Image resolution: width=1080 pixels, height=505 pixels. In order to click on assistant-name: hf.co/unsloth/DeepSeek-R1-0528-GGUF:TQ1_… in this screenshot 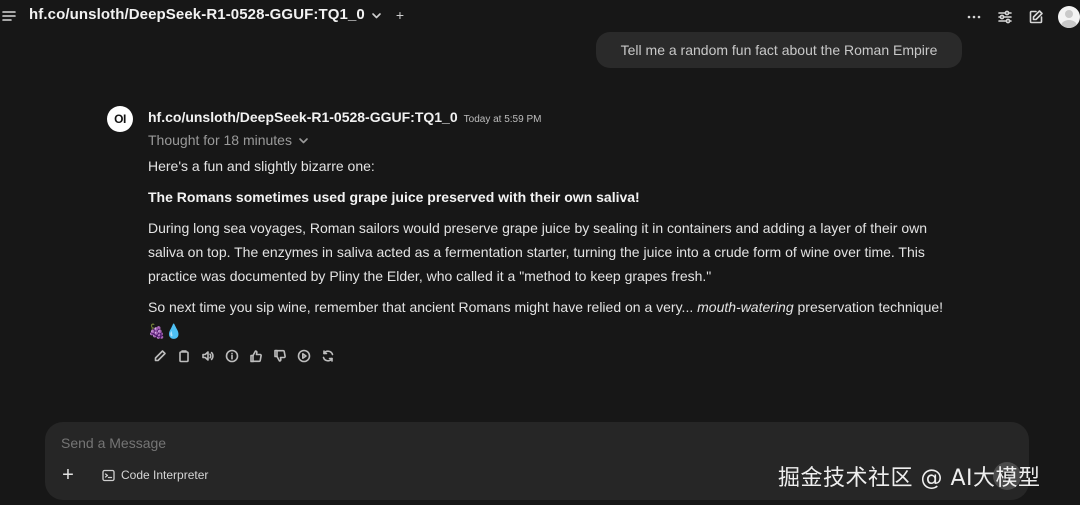, I will do `click(303, 117)`.